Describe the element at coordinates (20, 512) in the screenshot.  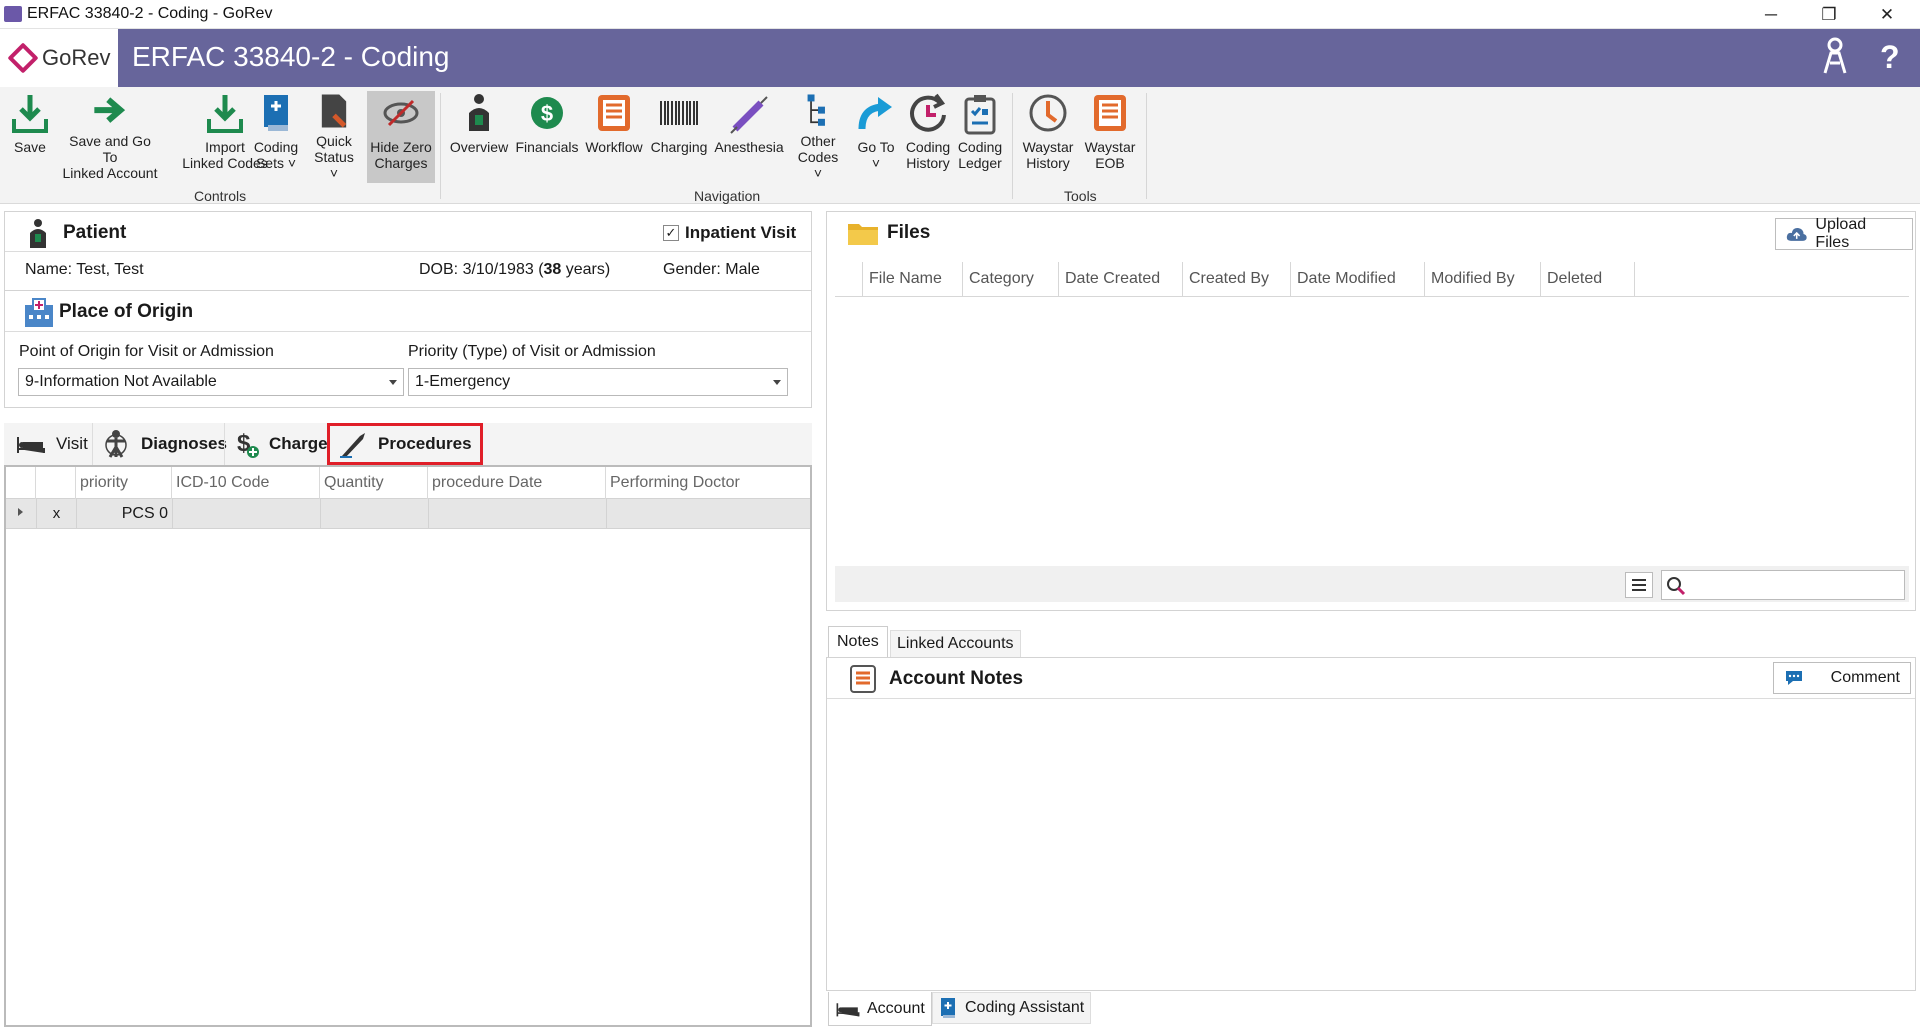
I see `row-indicator-icon` at that location.